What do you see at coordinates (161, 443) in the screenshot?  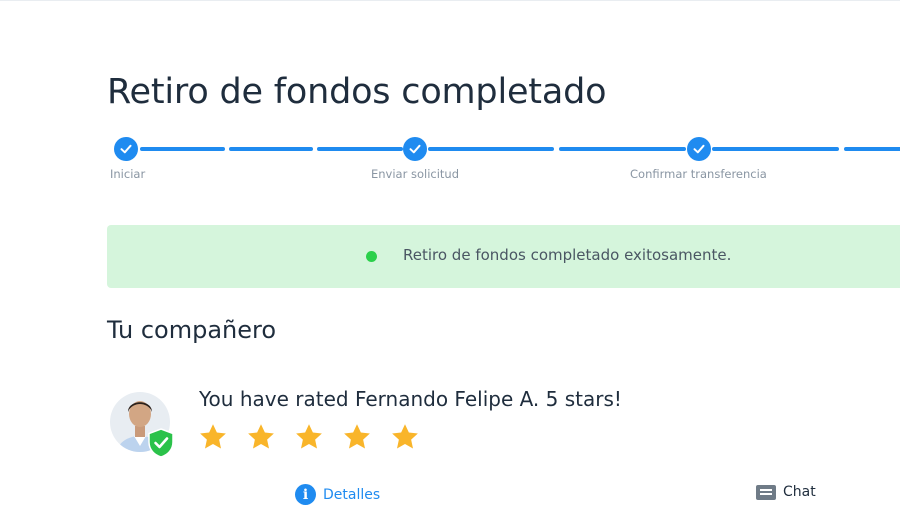 I see `verified-shield-icon` at bounding box center [161, 443].